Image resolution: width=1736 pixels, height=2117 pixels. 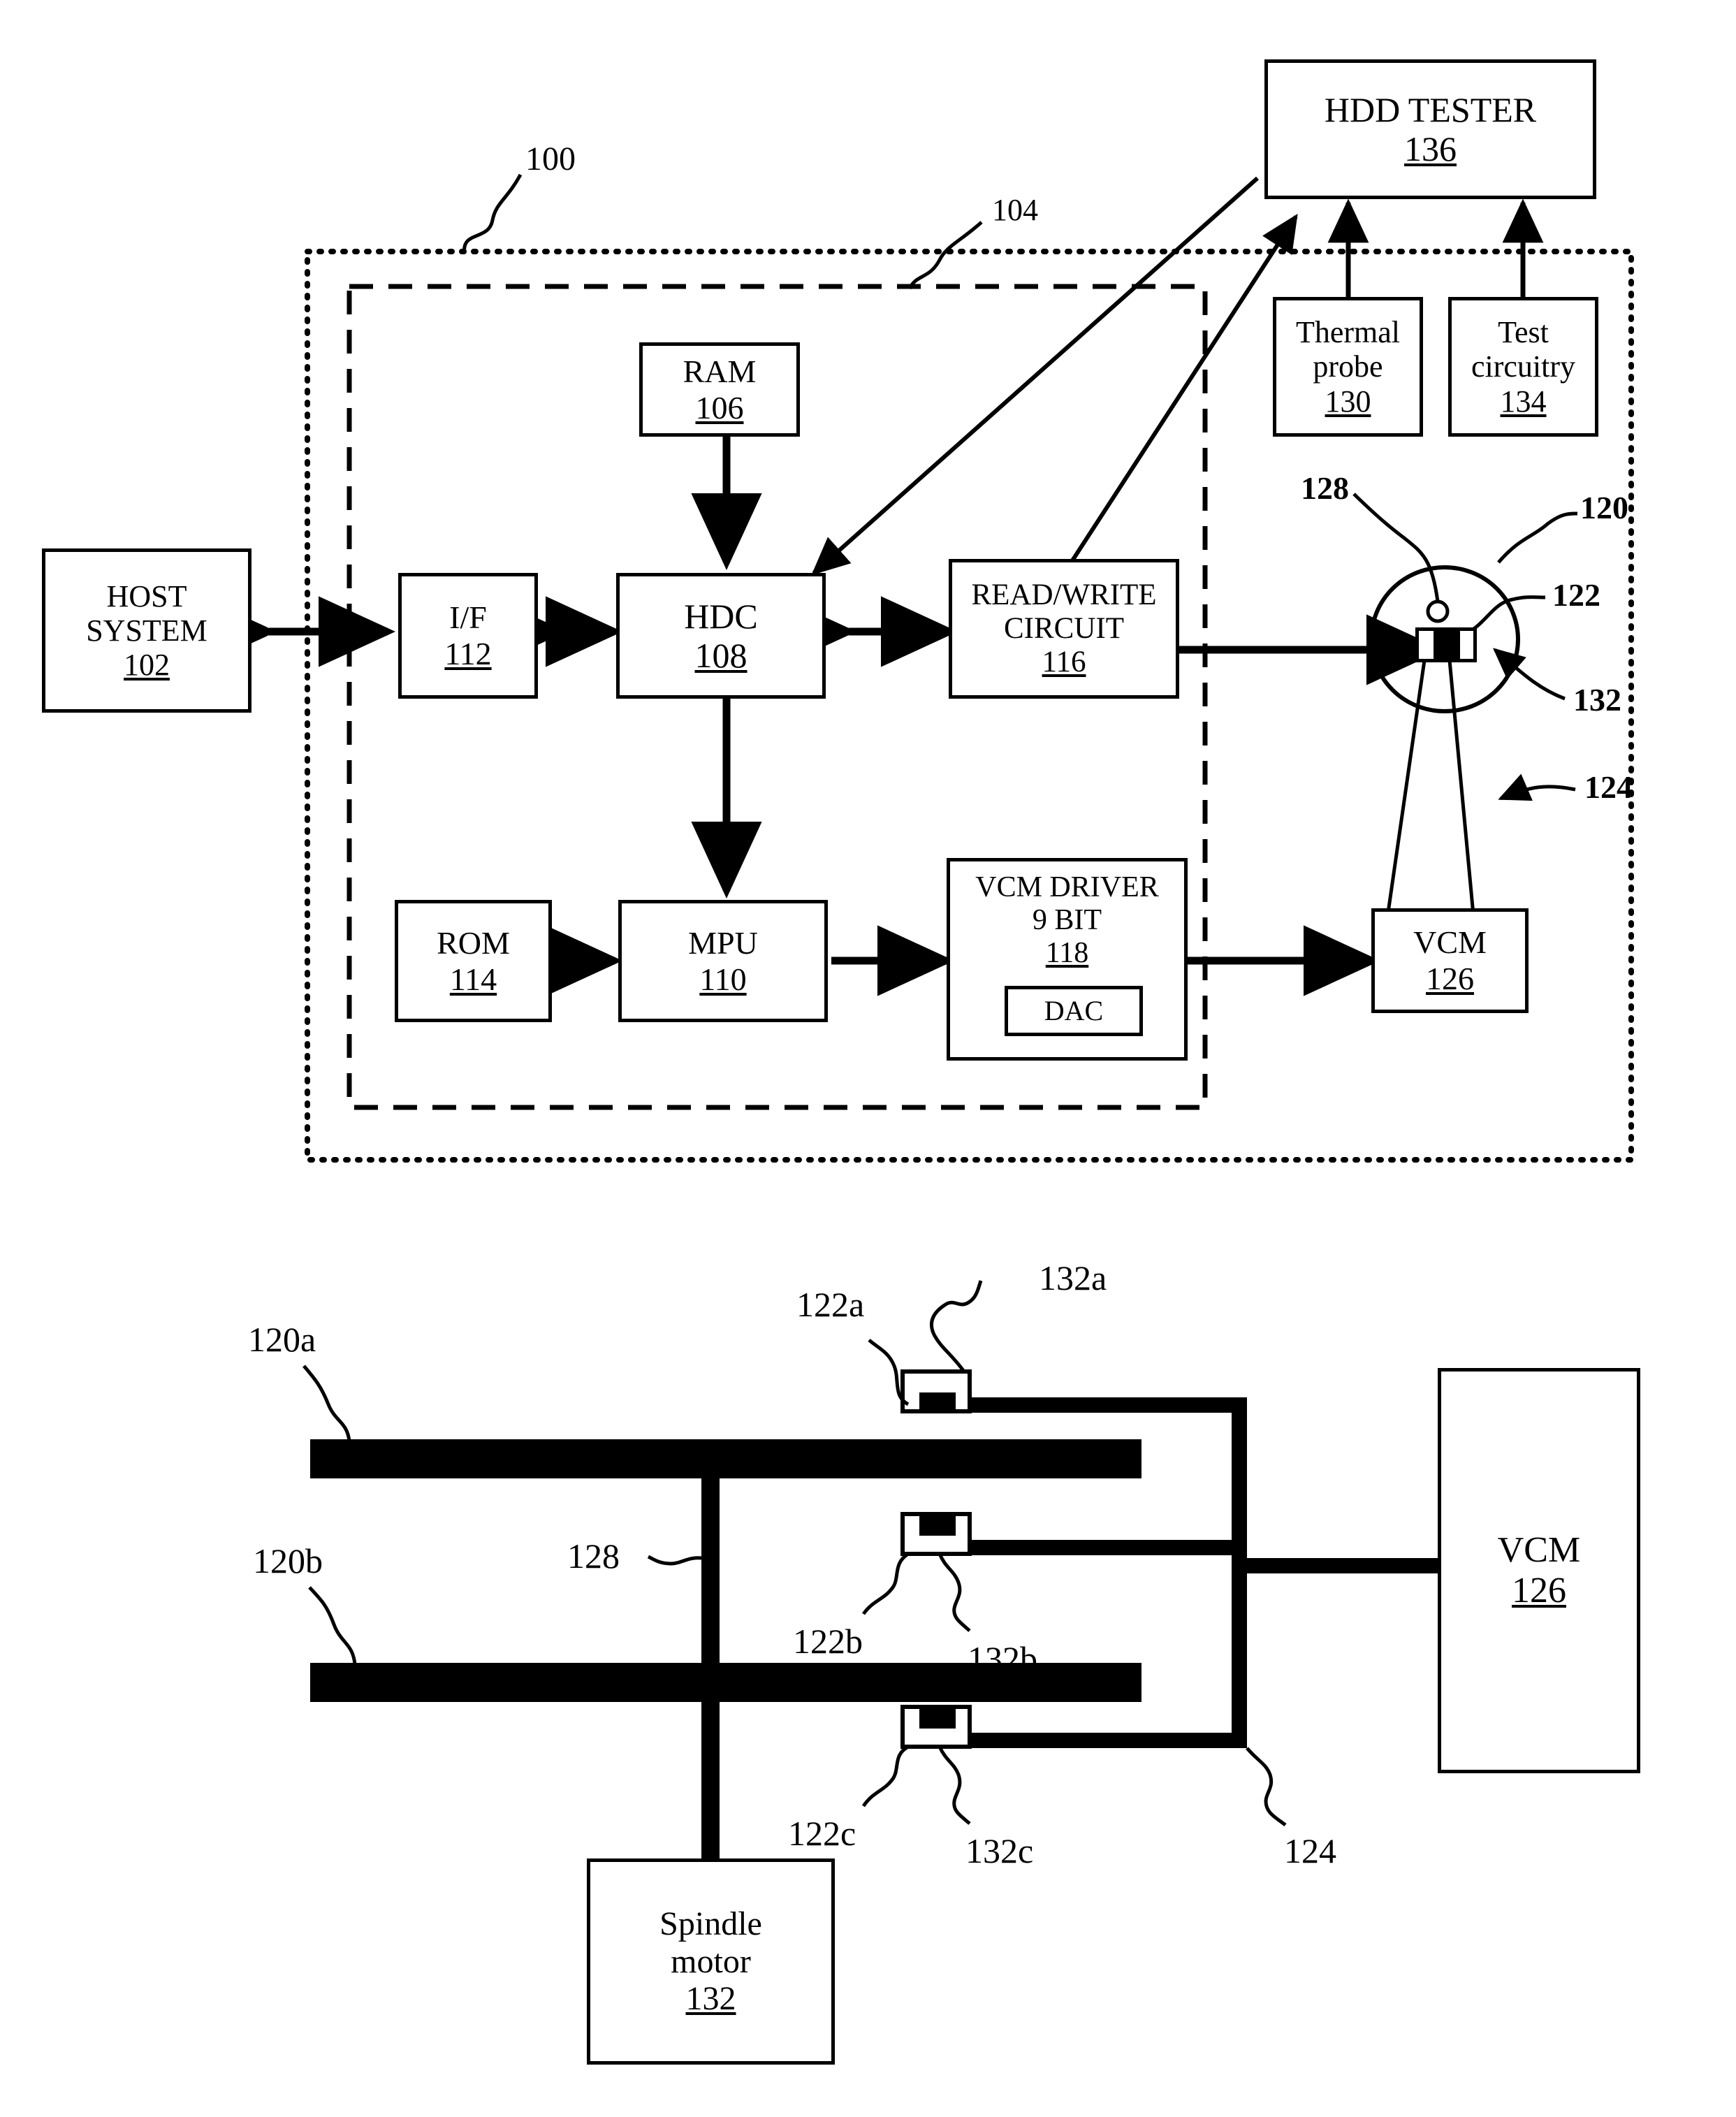 What do you see at coordinates (885, 1583) in the screenshot?
I see `leader-122b` at bounding box center [885, 1583].